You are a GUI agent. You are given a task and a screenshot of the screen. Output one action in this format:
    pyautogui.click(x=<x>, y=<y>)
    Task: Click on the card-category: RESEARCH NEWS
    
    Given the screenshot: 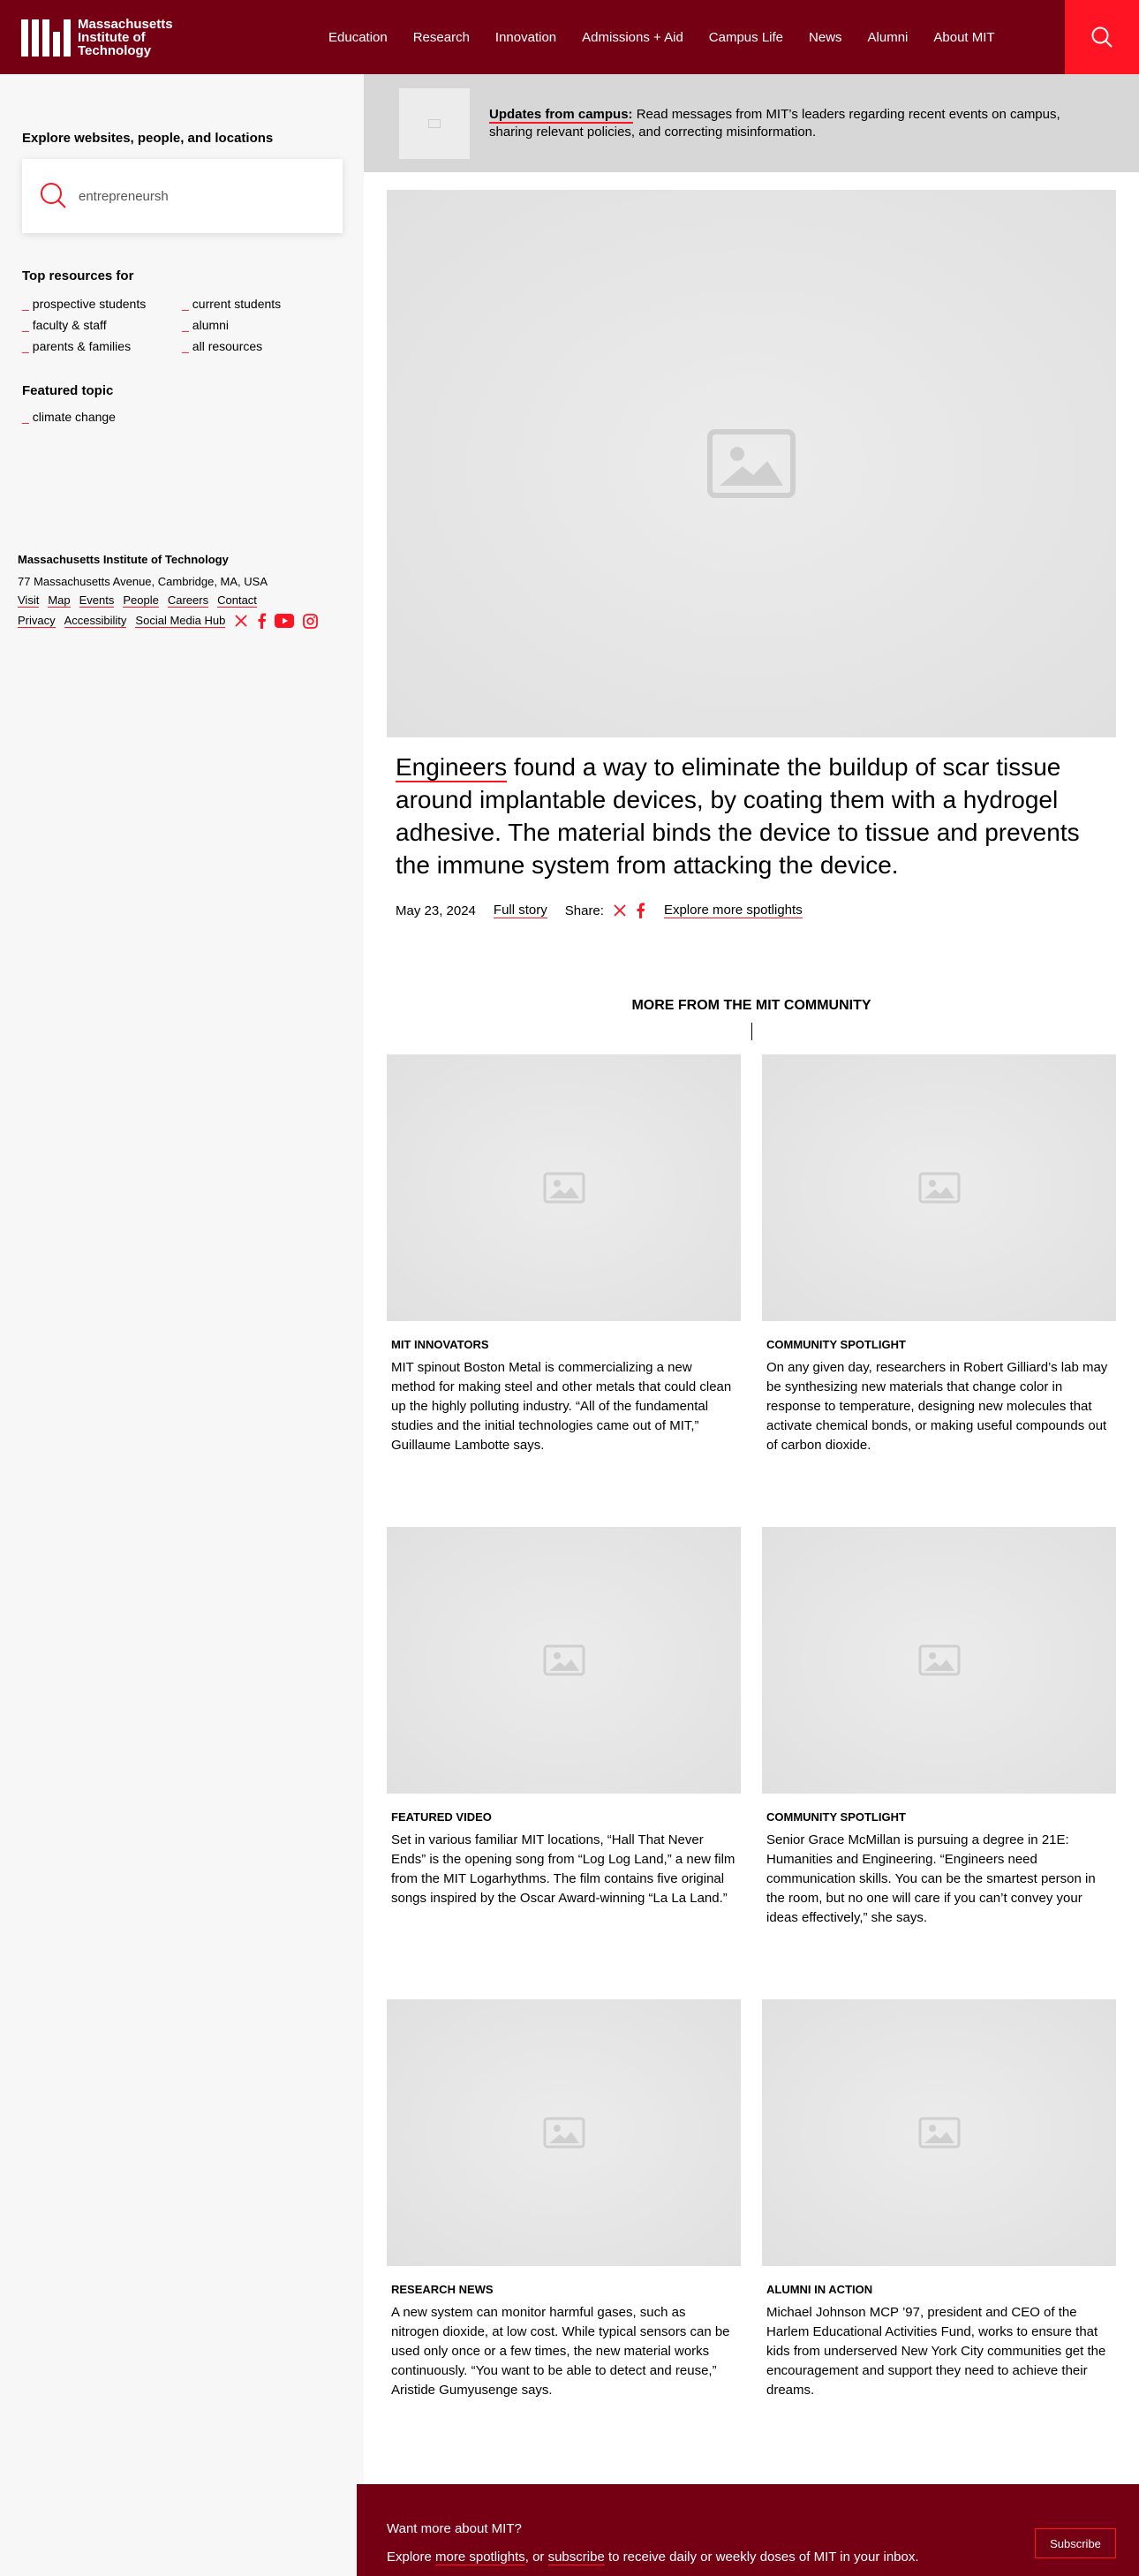 What is the action you would take?
    pyautogui.click(x=443, y=2289)
    